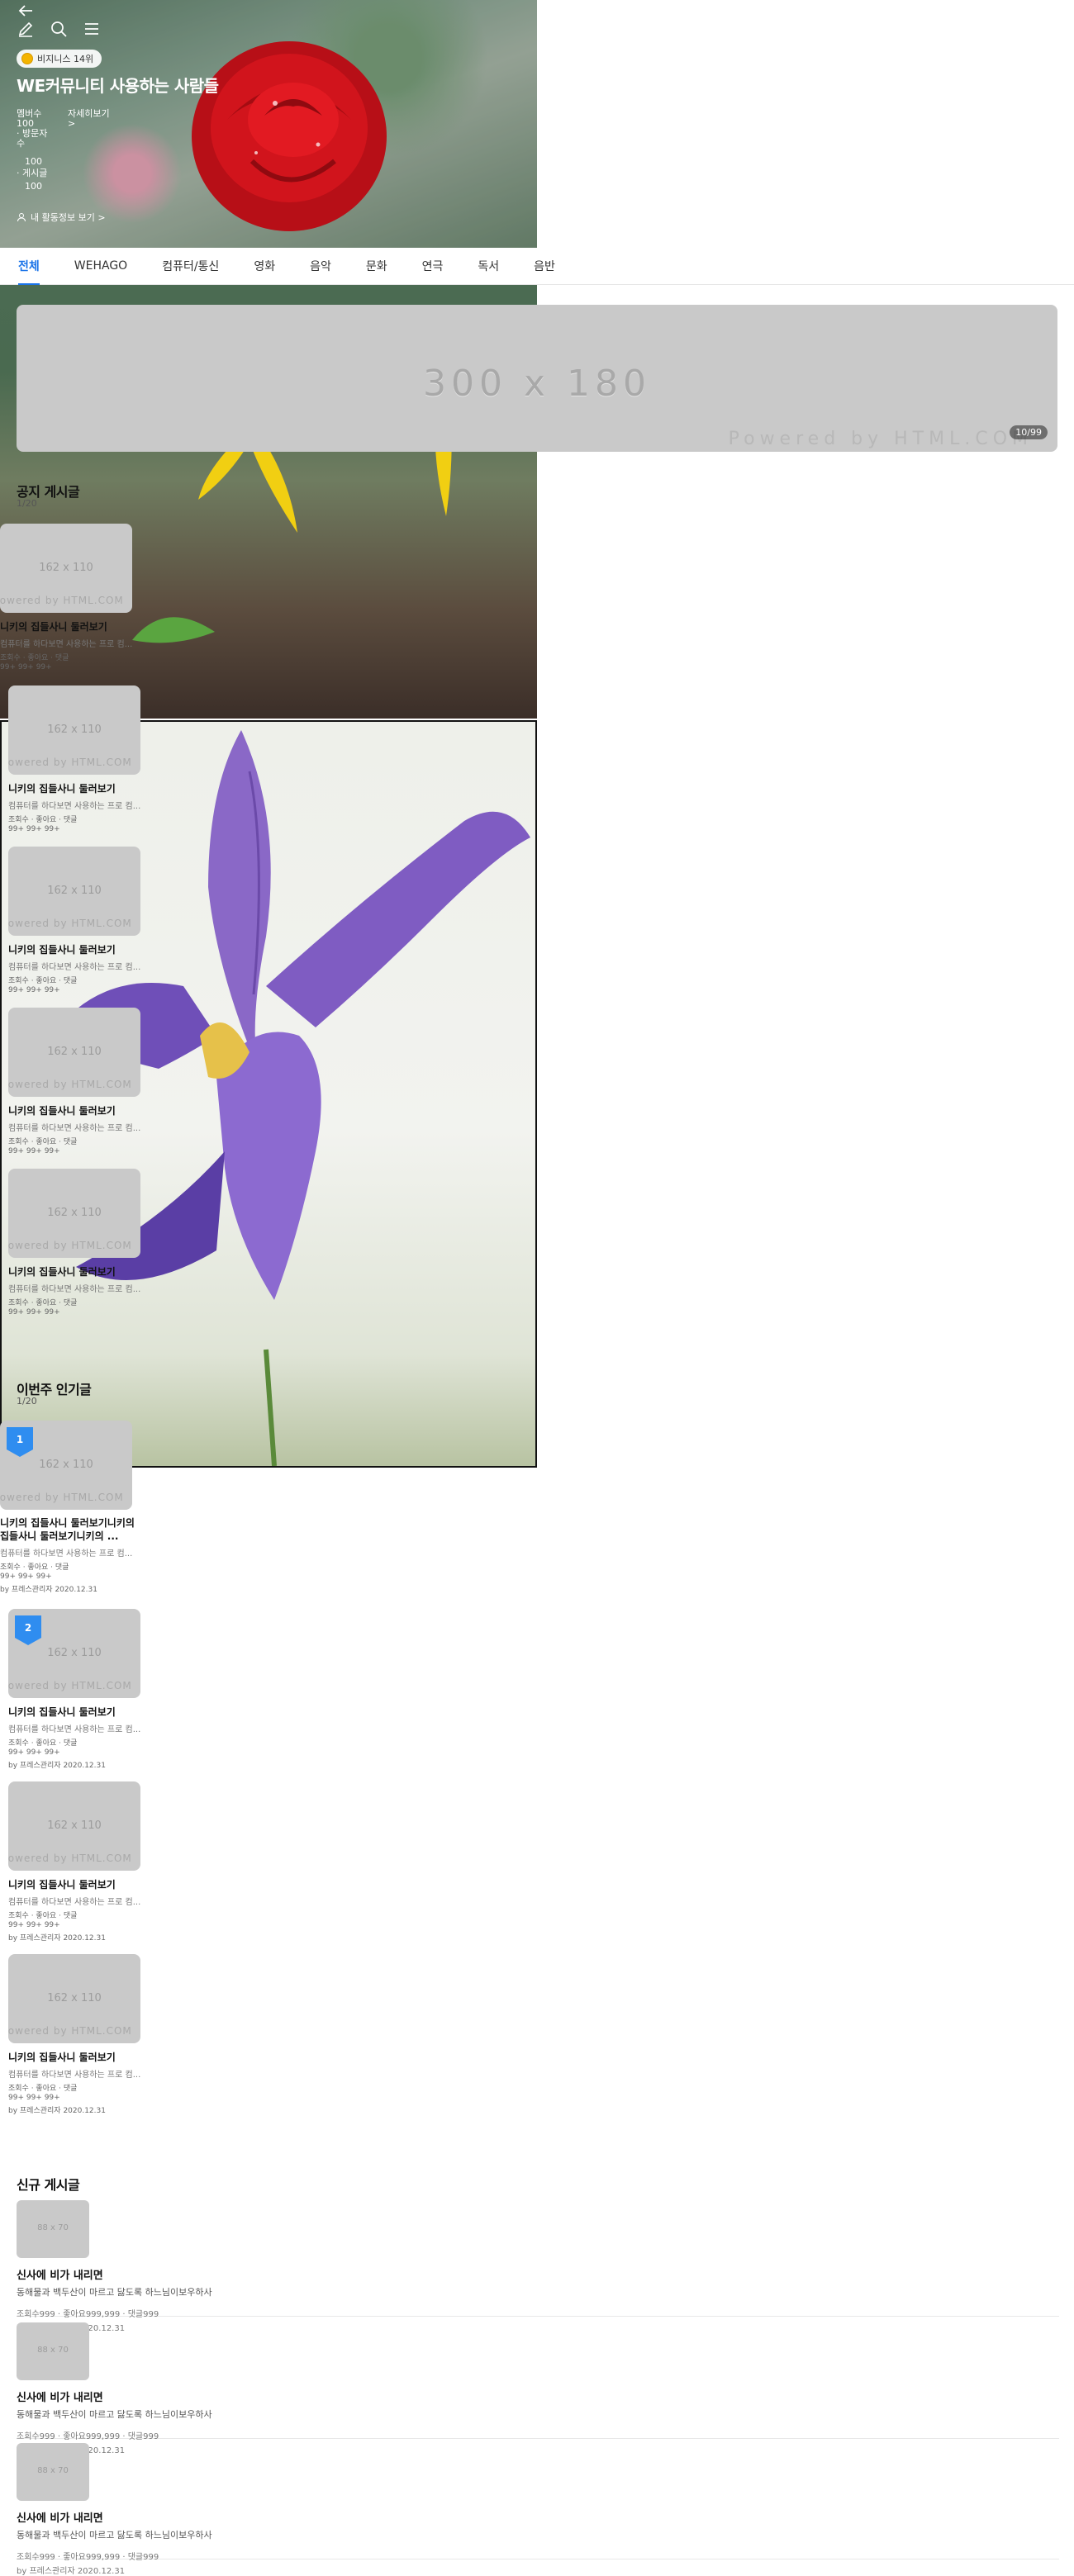 Image resolution: width=1074 pixels, height=2576 pixels. What do you see at coordinates (32, 173) in the screenshot?
I see `posts-label: · 게시글` at bounding box center [32, 173].